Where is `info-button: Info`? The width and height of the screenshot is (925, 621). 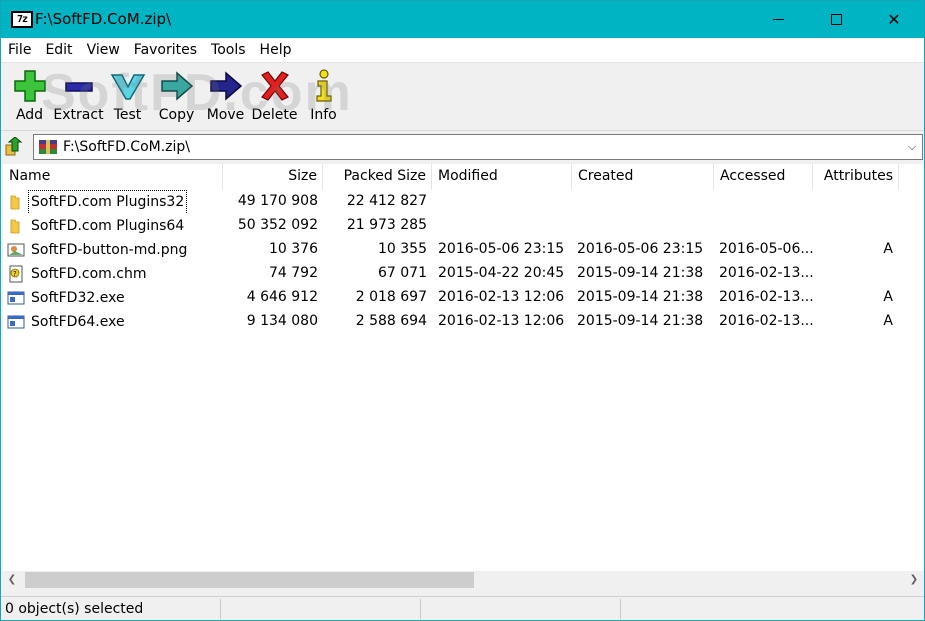 info-button: Info is located at coordinates (323, 96).